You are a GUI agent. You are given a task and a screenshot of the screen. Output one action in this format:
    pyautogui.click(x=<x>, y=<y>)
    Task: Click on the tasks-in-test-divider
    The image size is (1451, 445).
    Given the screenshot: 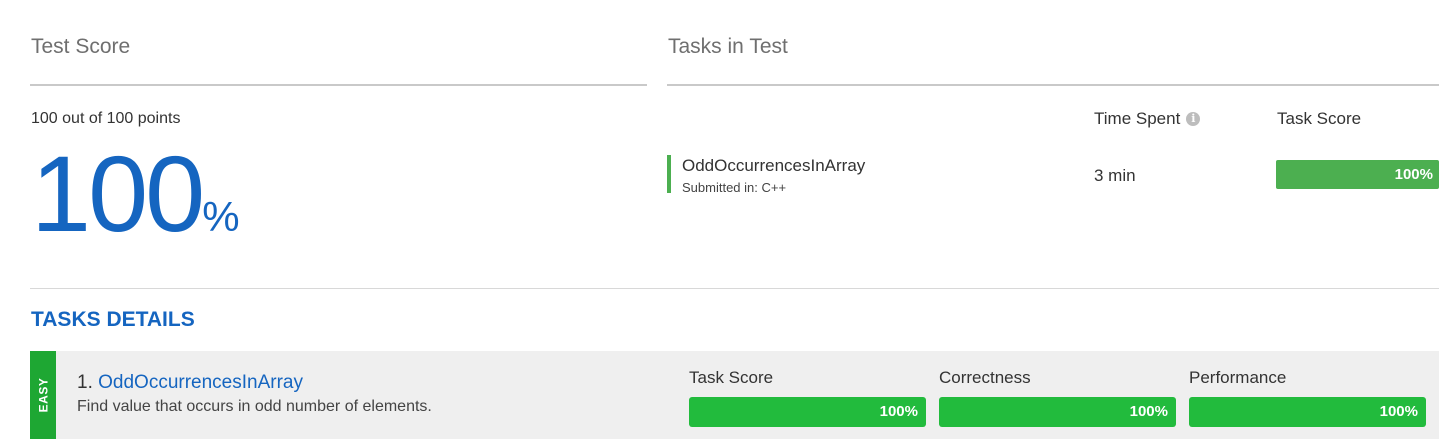 What is the action you would take?
    pyautogui.click(x=1053, y=85)
    